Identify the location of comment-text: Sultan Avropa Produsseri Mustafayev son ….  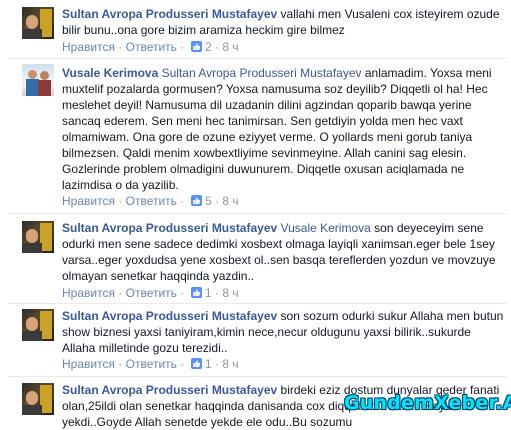
(284, 332).